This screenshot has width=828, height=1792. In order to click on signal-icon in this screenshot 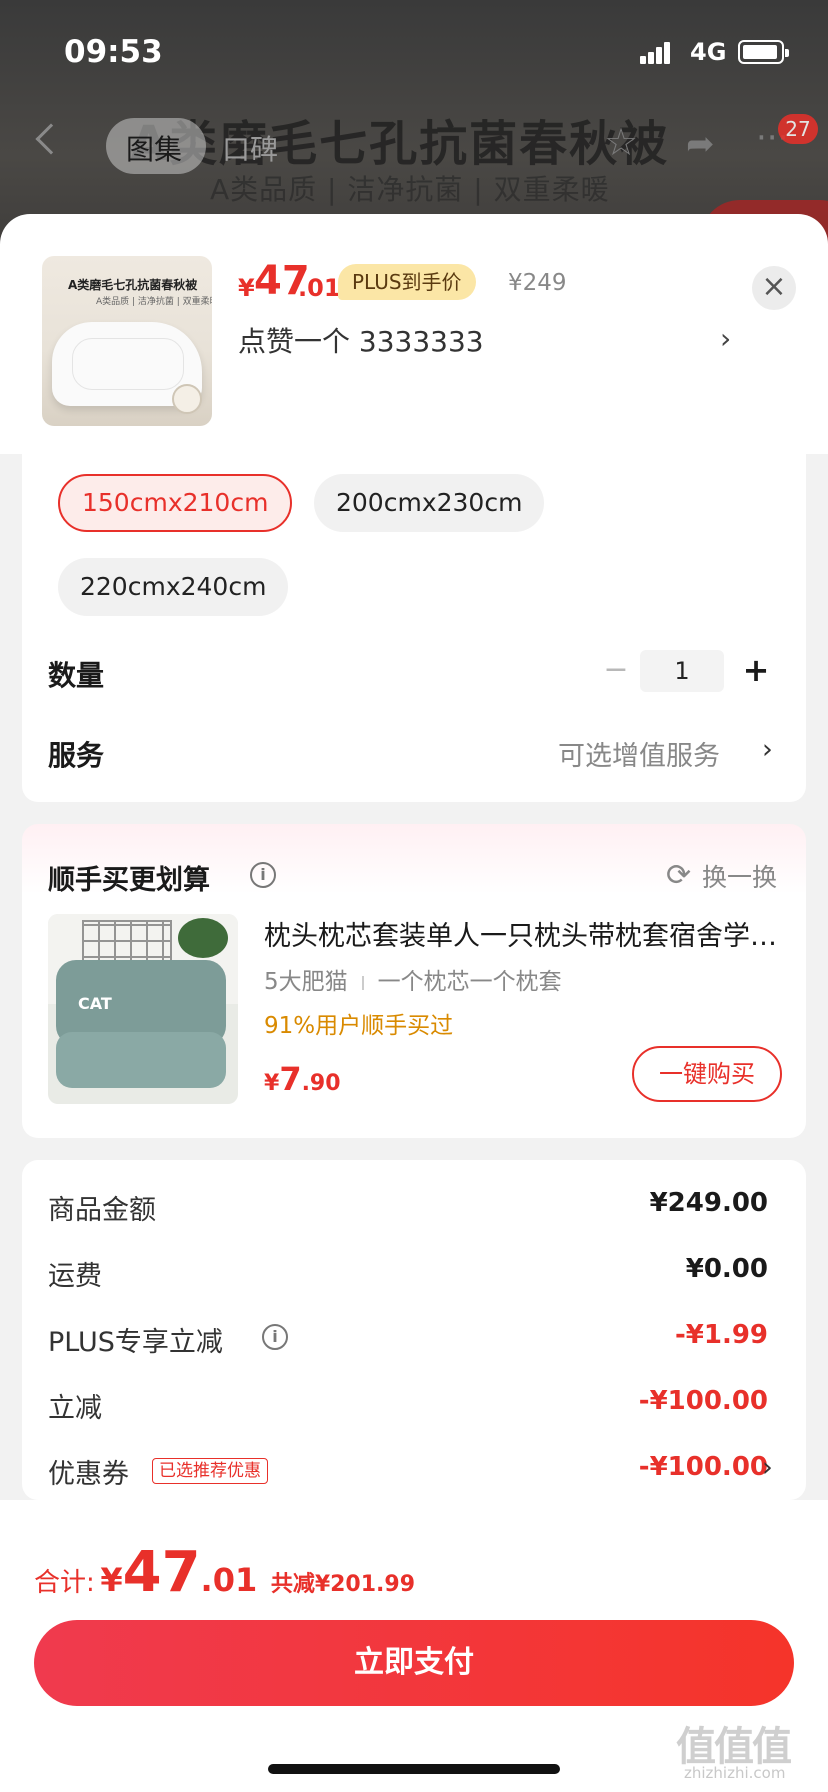, I will do `click(656, 53)`.